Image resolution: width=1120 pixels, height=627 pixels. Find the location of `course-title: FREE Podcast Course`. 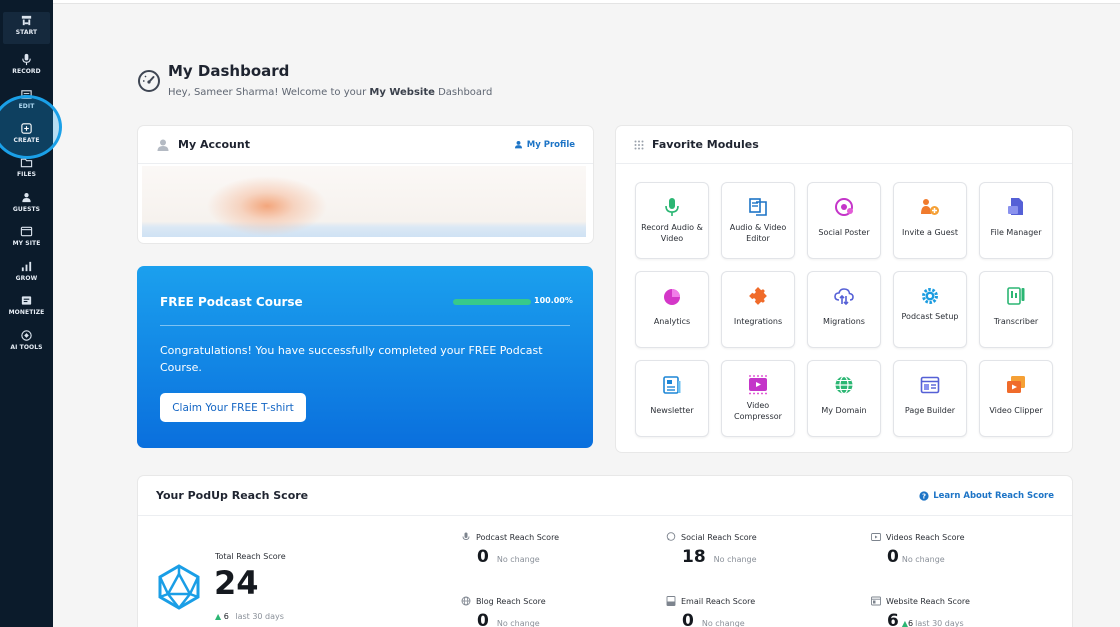

course-title: FREE Podcast Course is located at coordinates (231, 302).